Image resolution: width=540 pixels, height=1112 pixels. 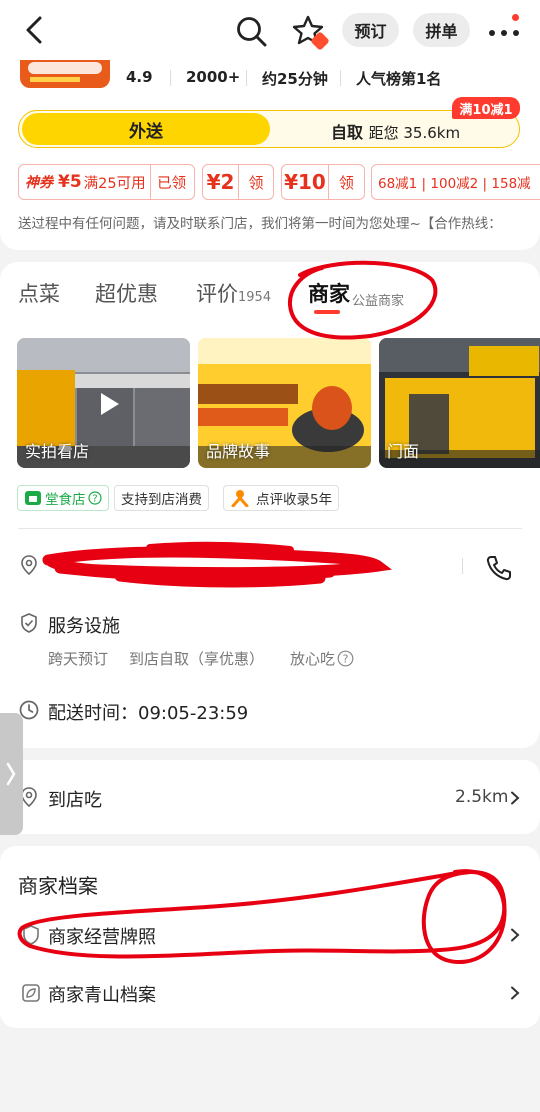 I want to click on location-icon, so click(x=29, y=565).